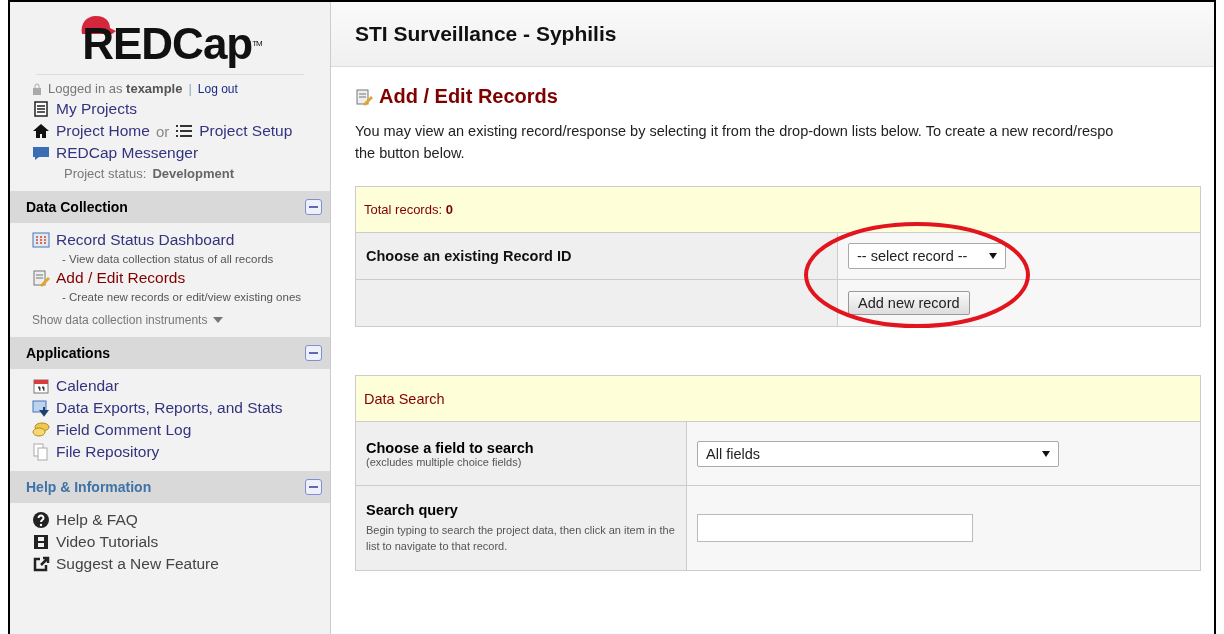 The image size is (1224, 634). I want to click on query-label: Search query, so click(412, 510).